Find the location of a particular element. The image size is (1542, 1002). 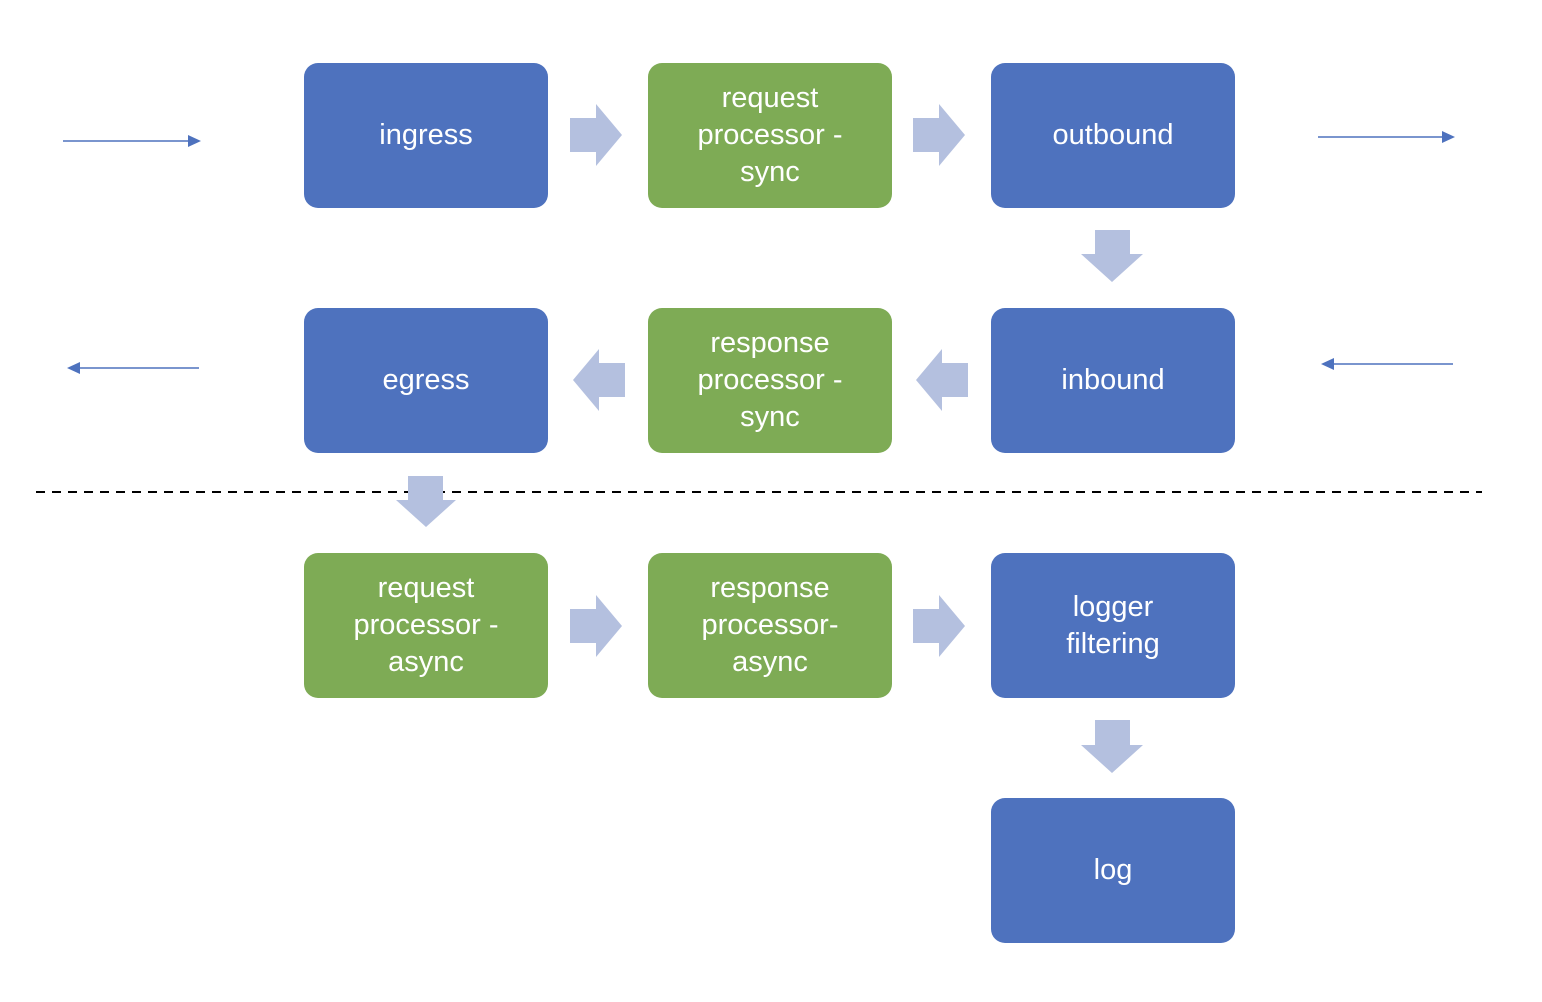

node-ingress: ingress is located at coordinates (426, 135).